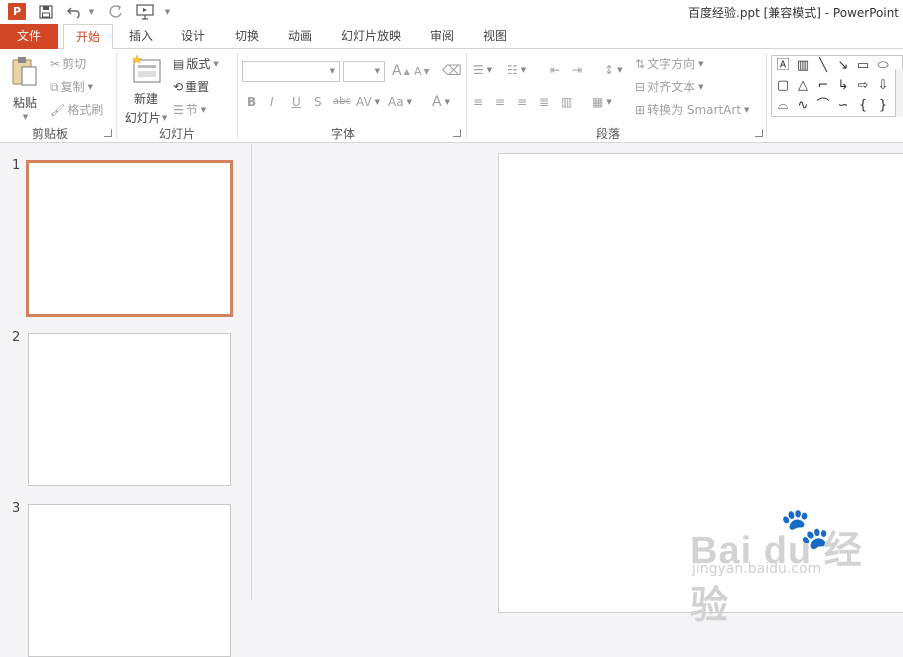 This screenshot has width=903, height=657. I want to click on left-brace-icon: {, so click(863, 106).